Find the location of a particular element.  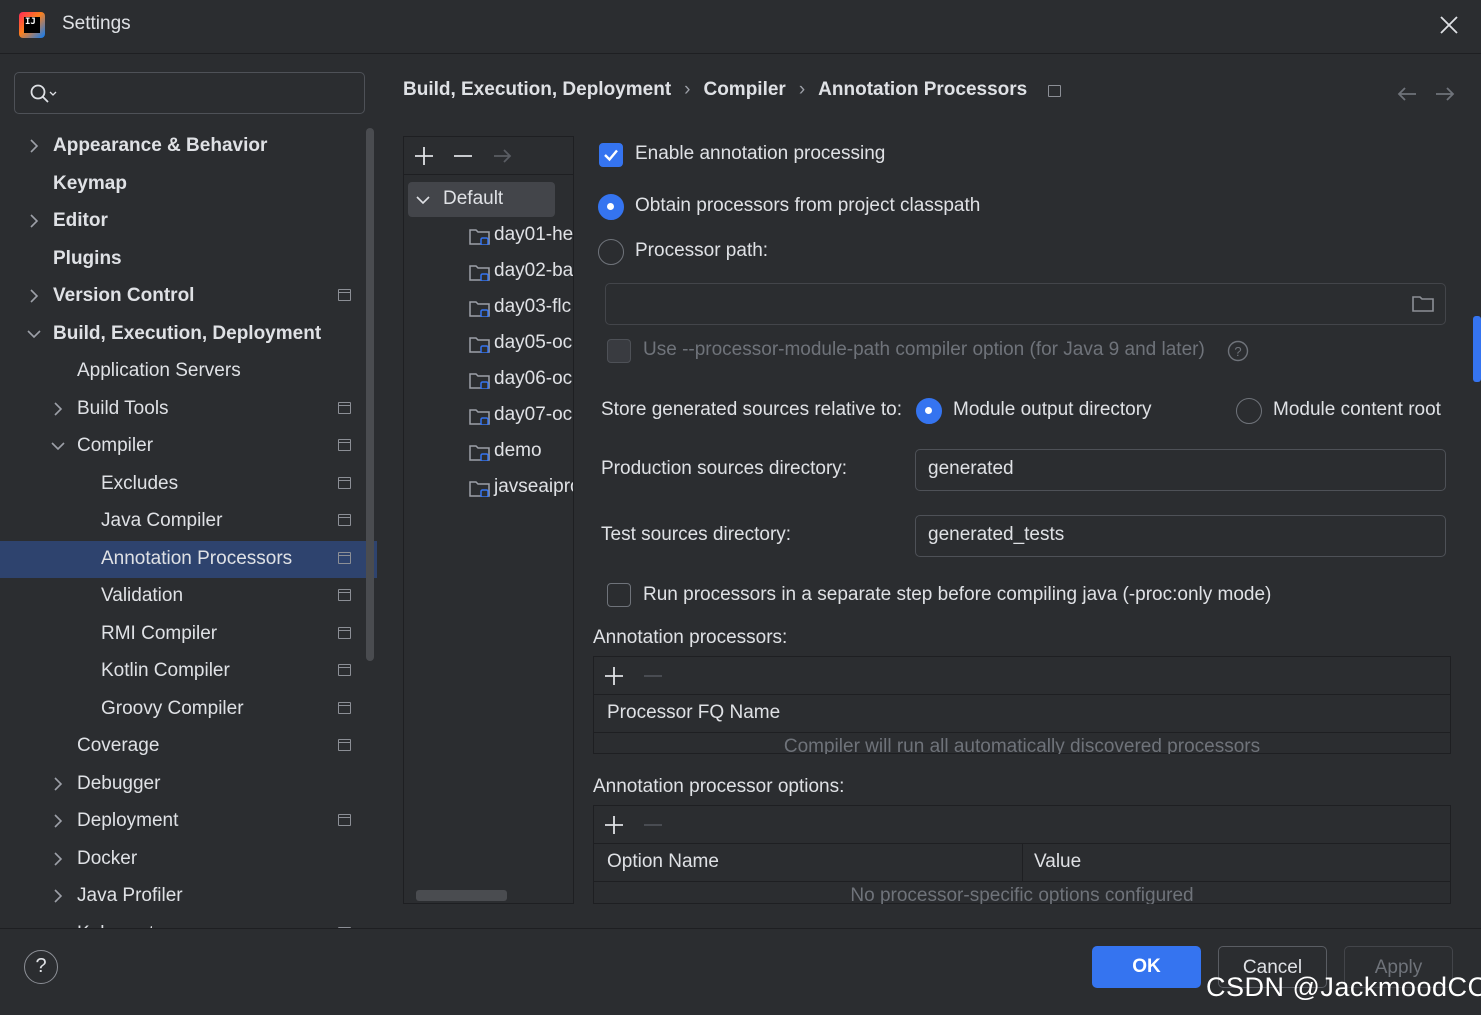

sidebar-item: Editor is located at coordinates (188, 221).